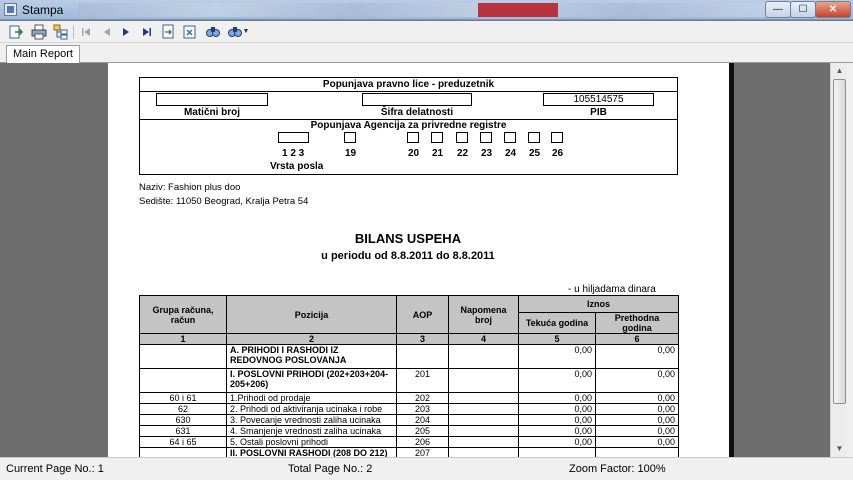  Describe the element at coordinates (558, 153) in the screenshot. I see `code-label: 26` at that location.